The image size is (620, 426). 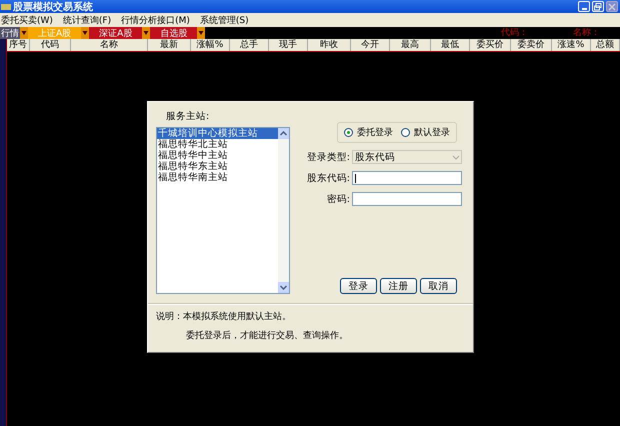 I want to click on server-item: 福思特华东主站, so click(x=217, y=166).